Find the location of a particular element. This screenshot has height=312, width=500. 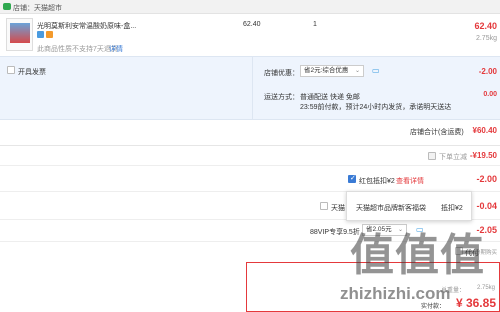

tmall-discount-amount: -0.04 is located at coordinates (486, 206).